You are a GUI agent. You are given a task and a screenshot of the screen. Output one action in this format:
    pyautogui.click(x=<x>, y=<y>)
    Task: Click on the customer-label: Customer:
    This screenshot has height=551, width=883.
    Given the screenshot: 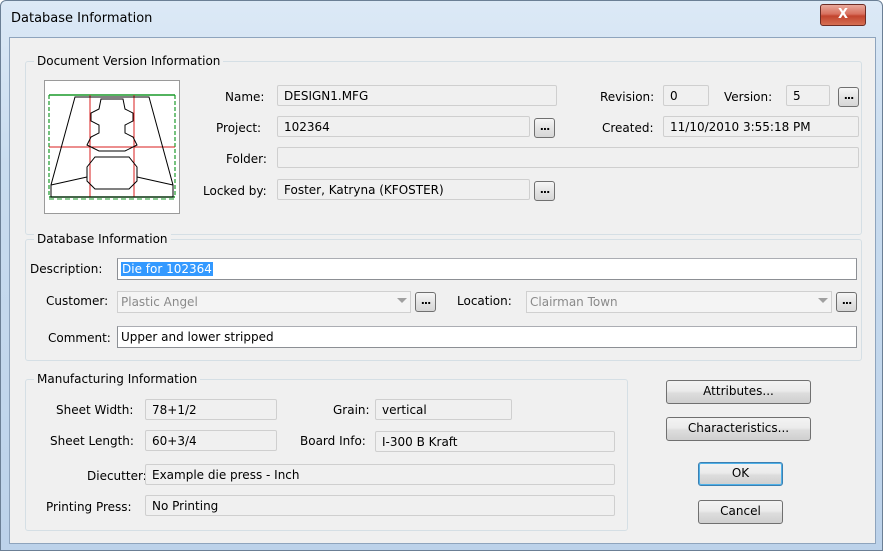 What is the action you would take?
    pyautogui.click(x=77, y=301)
    